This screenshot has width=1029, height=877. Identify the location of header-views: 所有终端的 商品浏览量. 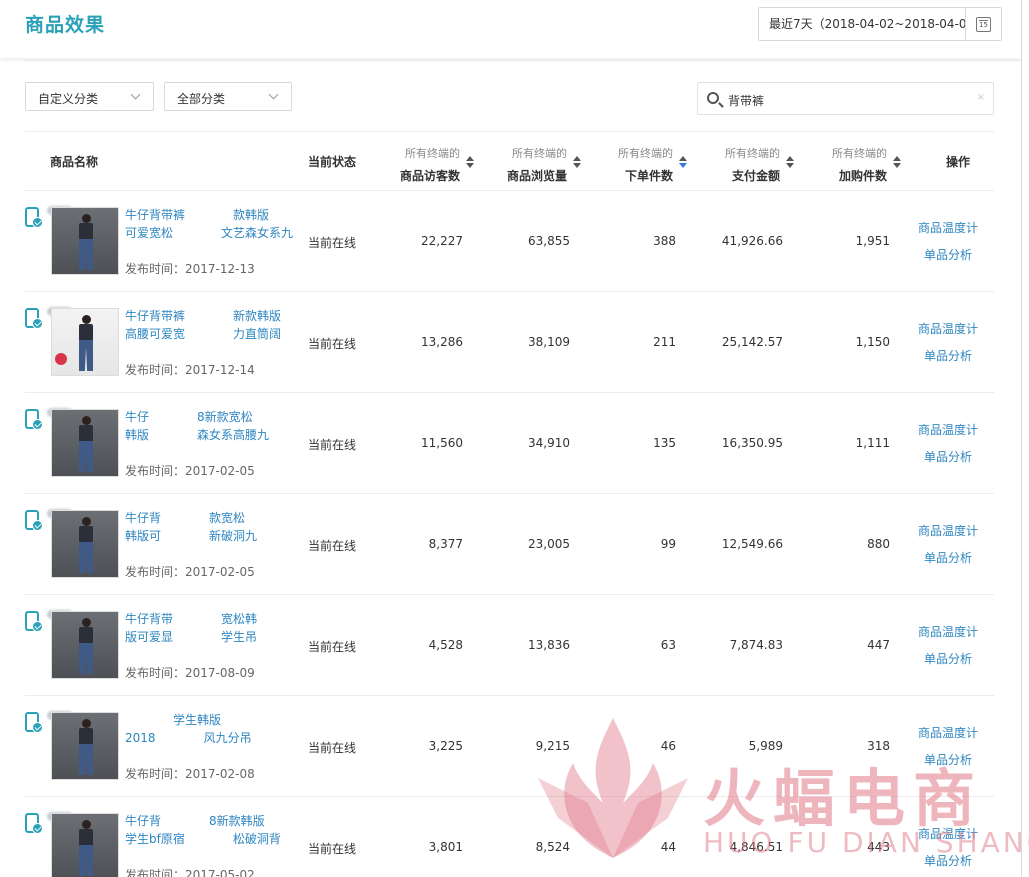
(529, 164).